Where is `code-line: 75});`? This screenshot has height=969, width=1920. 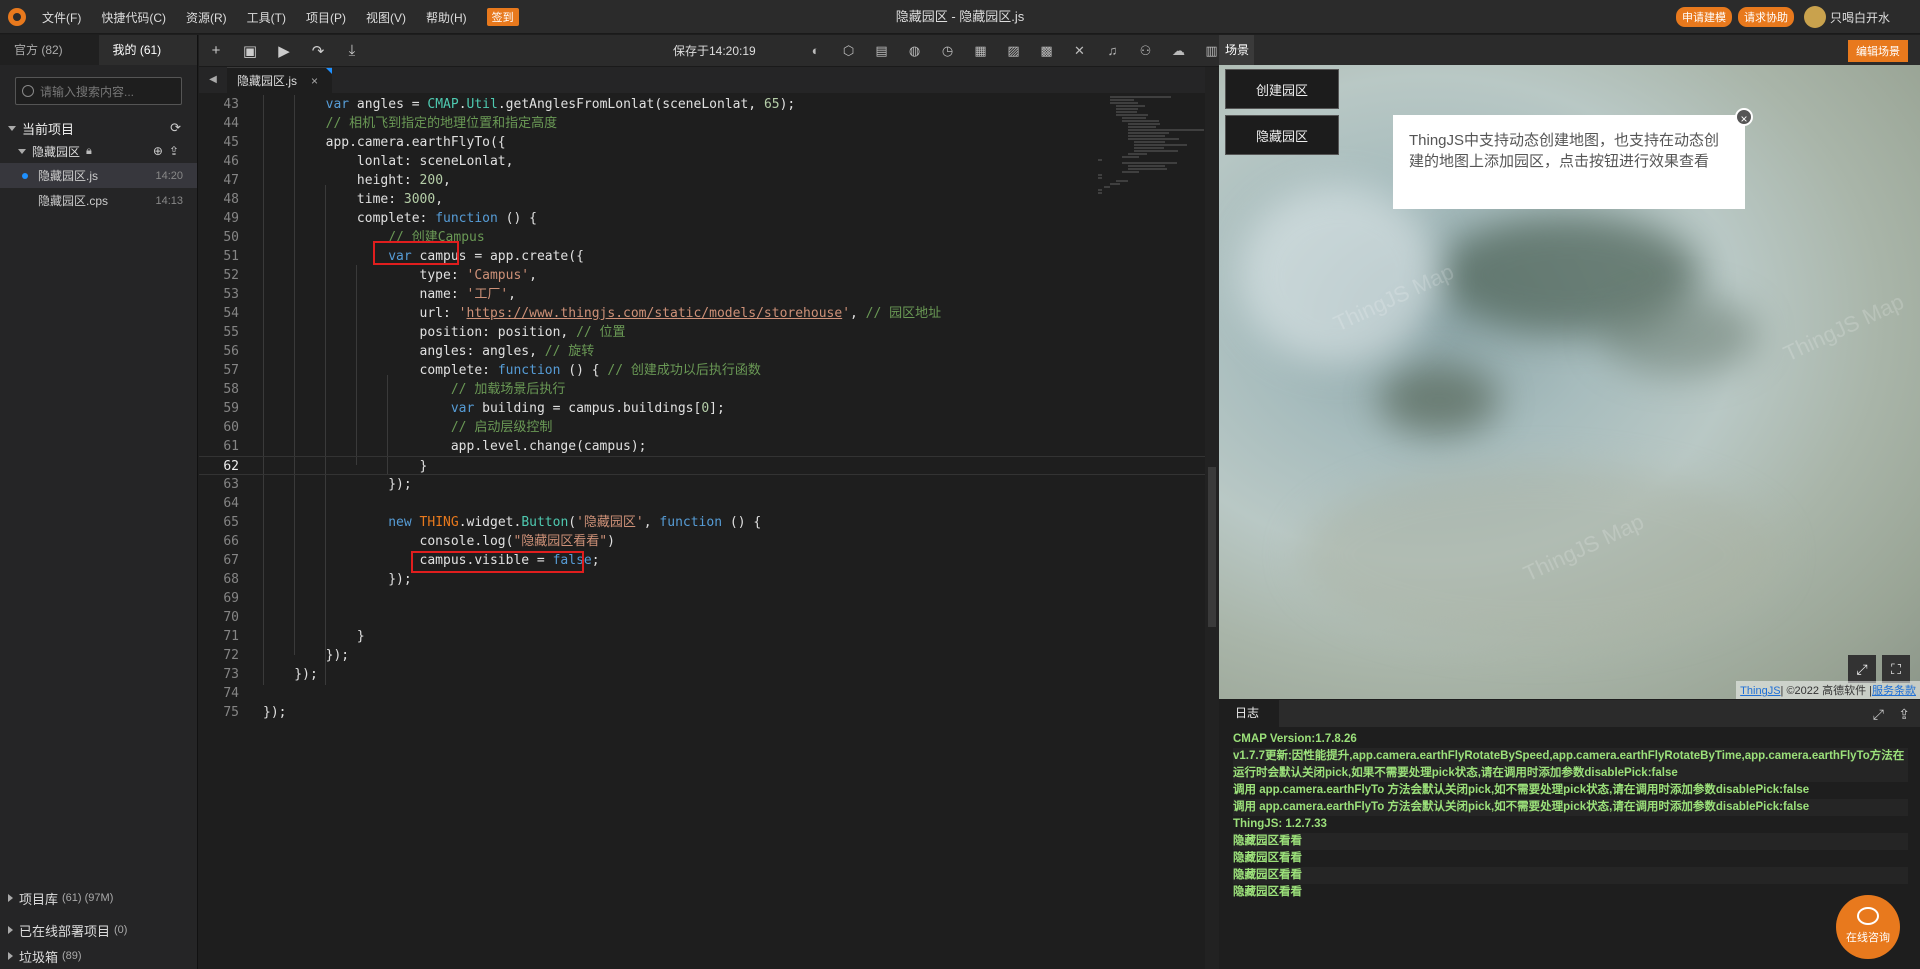 code-line: 75}); is located at coordinates (702, 712).